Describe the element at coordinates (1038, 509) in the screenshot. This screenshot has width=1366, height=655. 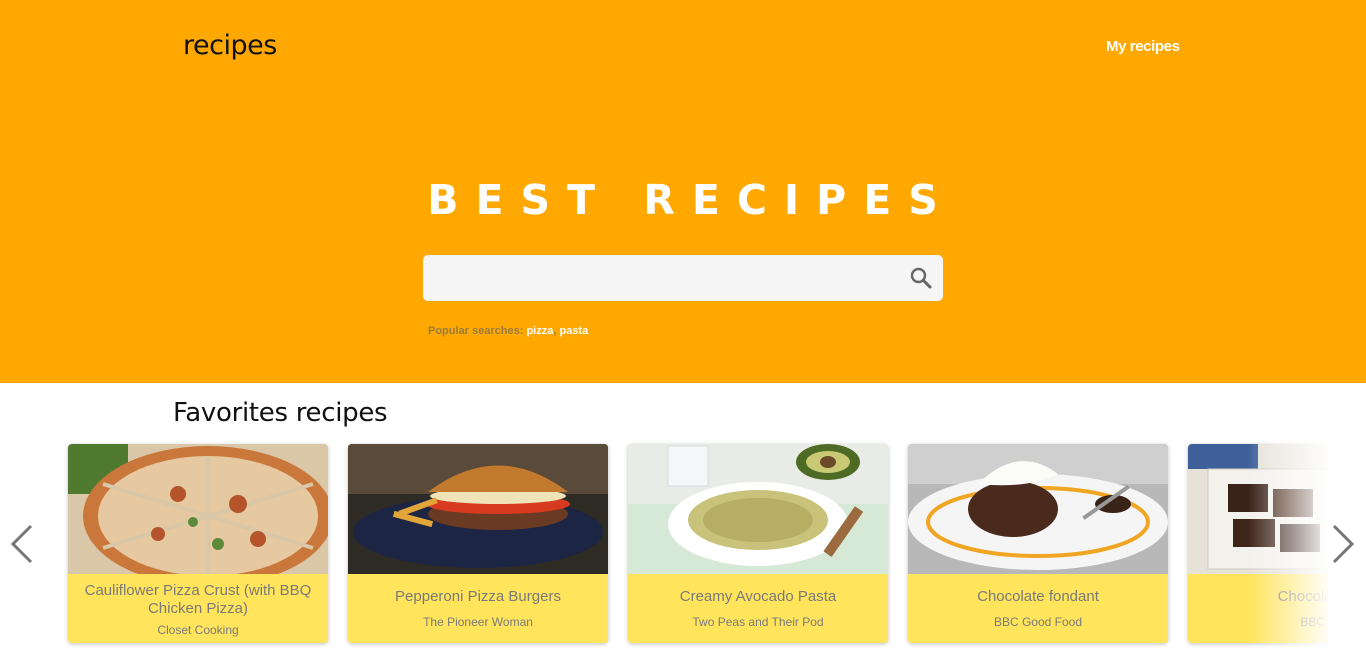
I see `recipe-image-chocolate-fondant` at that location.